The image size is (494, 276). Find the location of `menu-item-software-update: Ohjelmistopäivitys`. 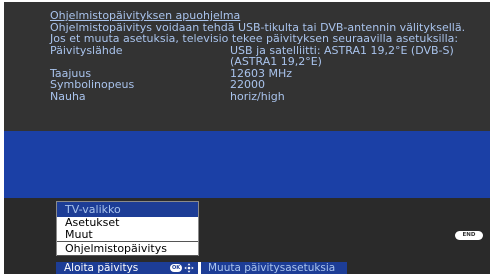

menu-item-software-update: Ohjelmistopäivitys is located at coordinates (127, 248).